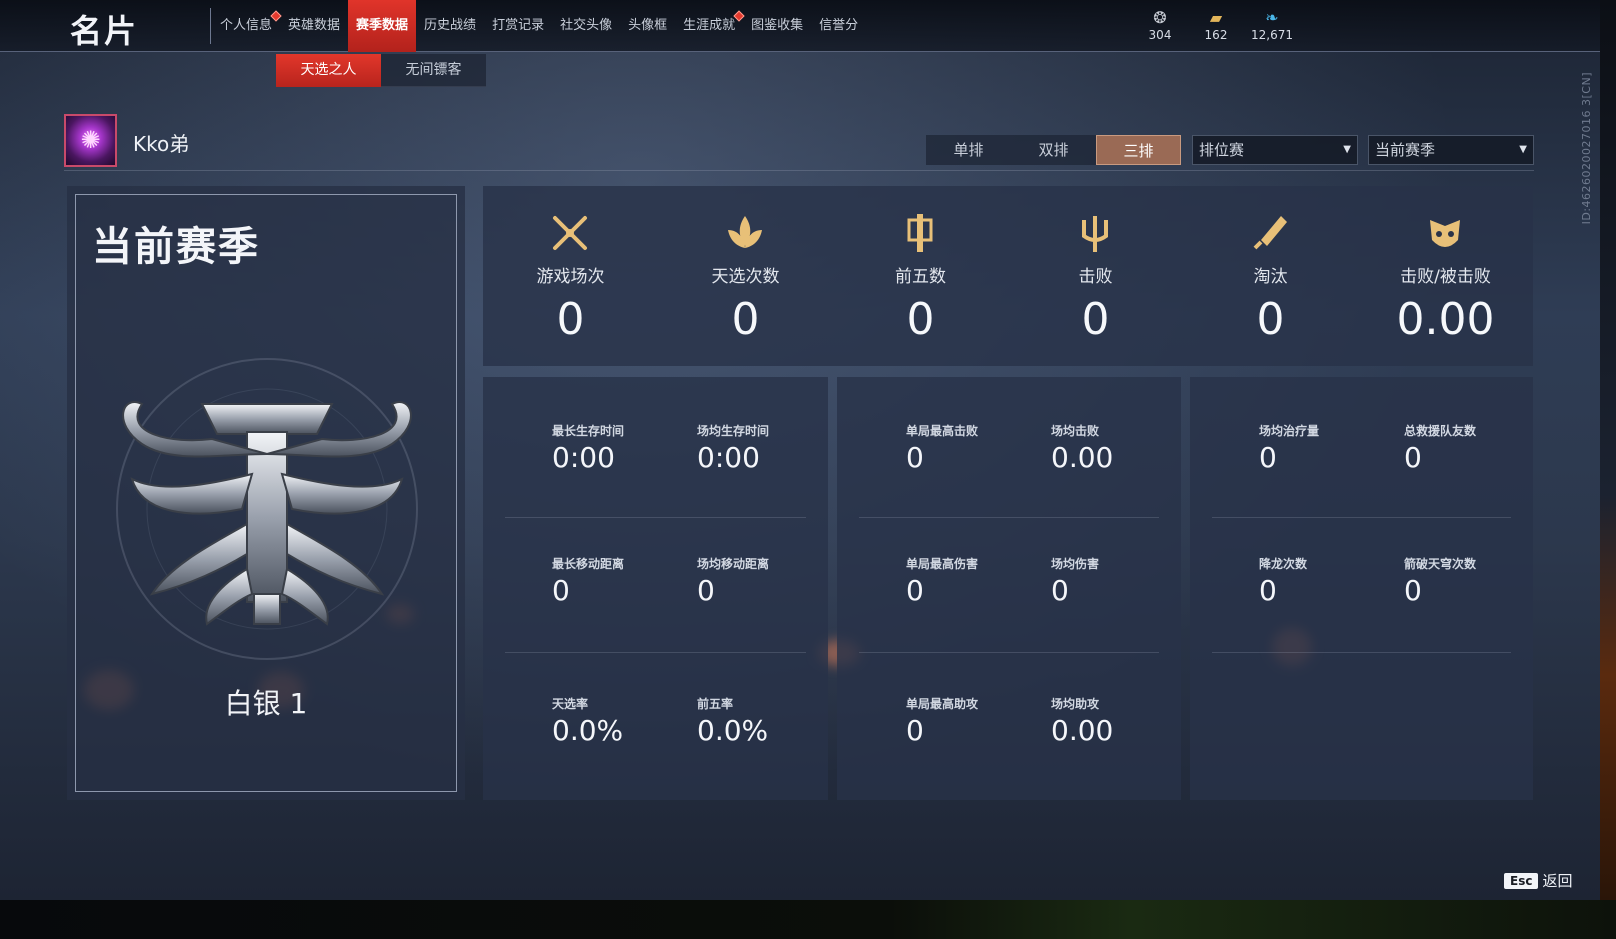 Image resolution: width=1616 pixels, height=939 pixels. Describe the element at coordinates (733, 564) in the screenshot. I see `stat-cell-label: 场均移动距离` at that location.